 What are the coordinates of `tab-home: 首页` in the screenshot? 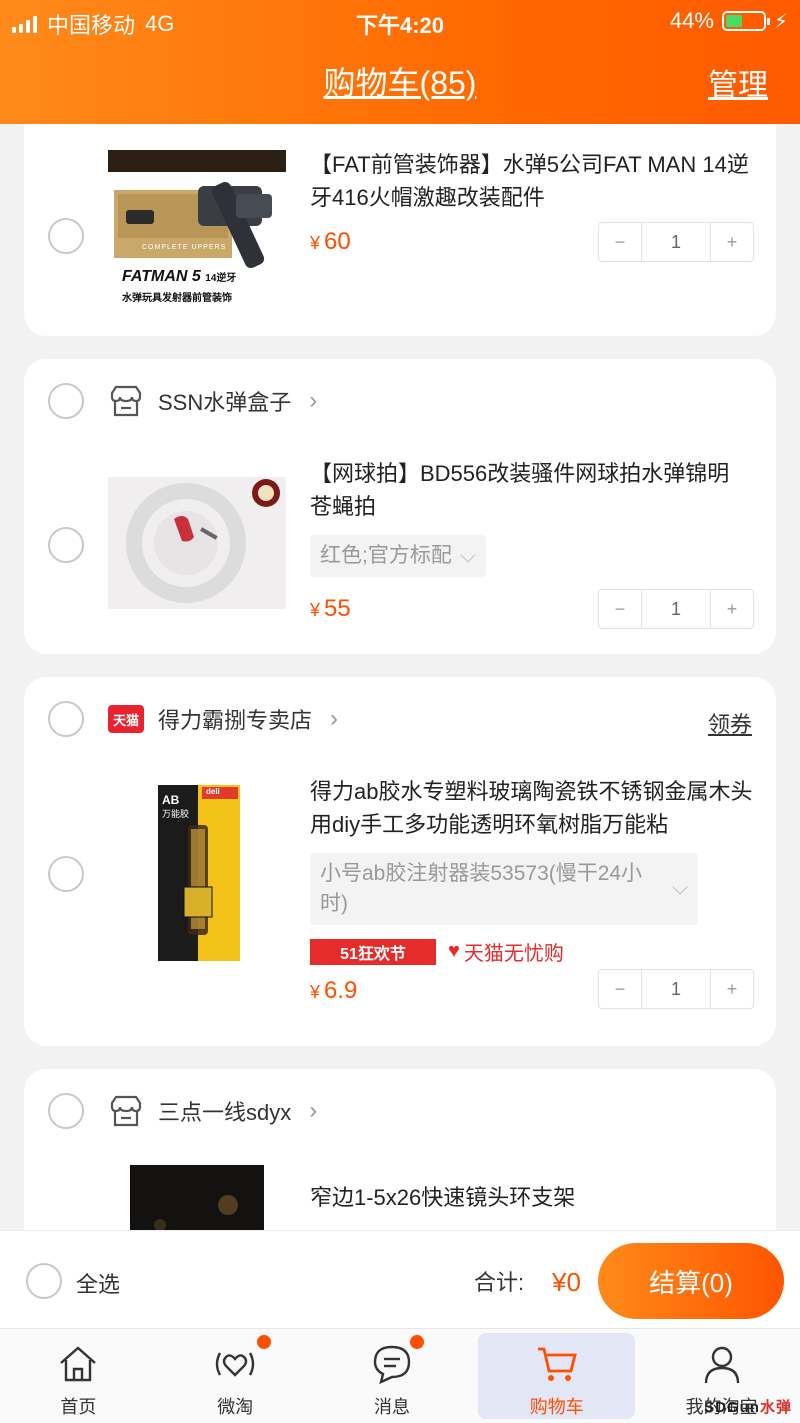 It's located at (78, 1376).